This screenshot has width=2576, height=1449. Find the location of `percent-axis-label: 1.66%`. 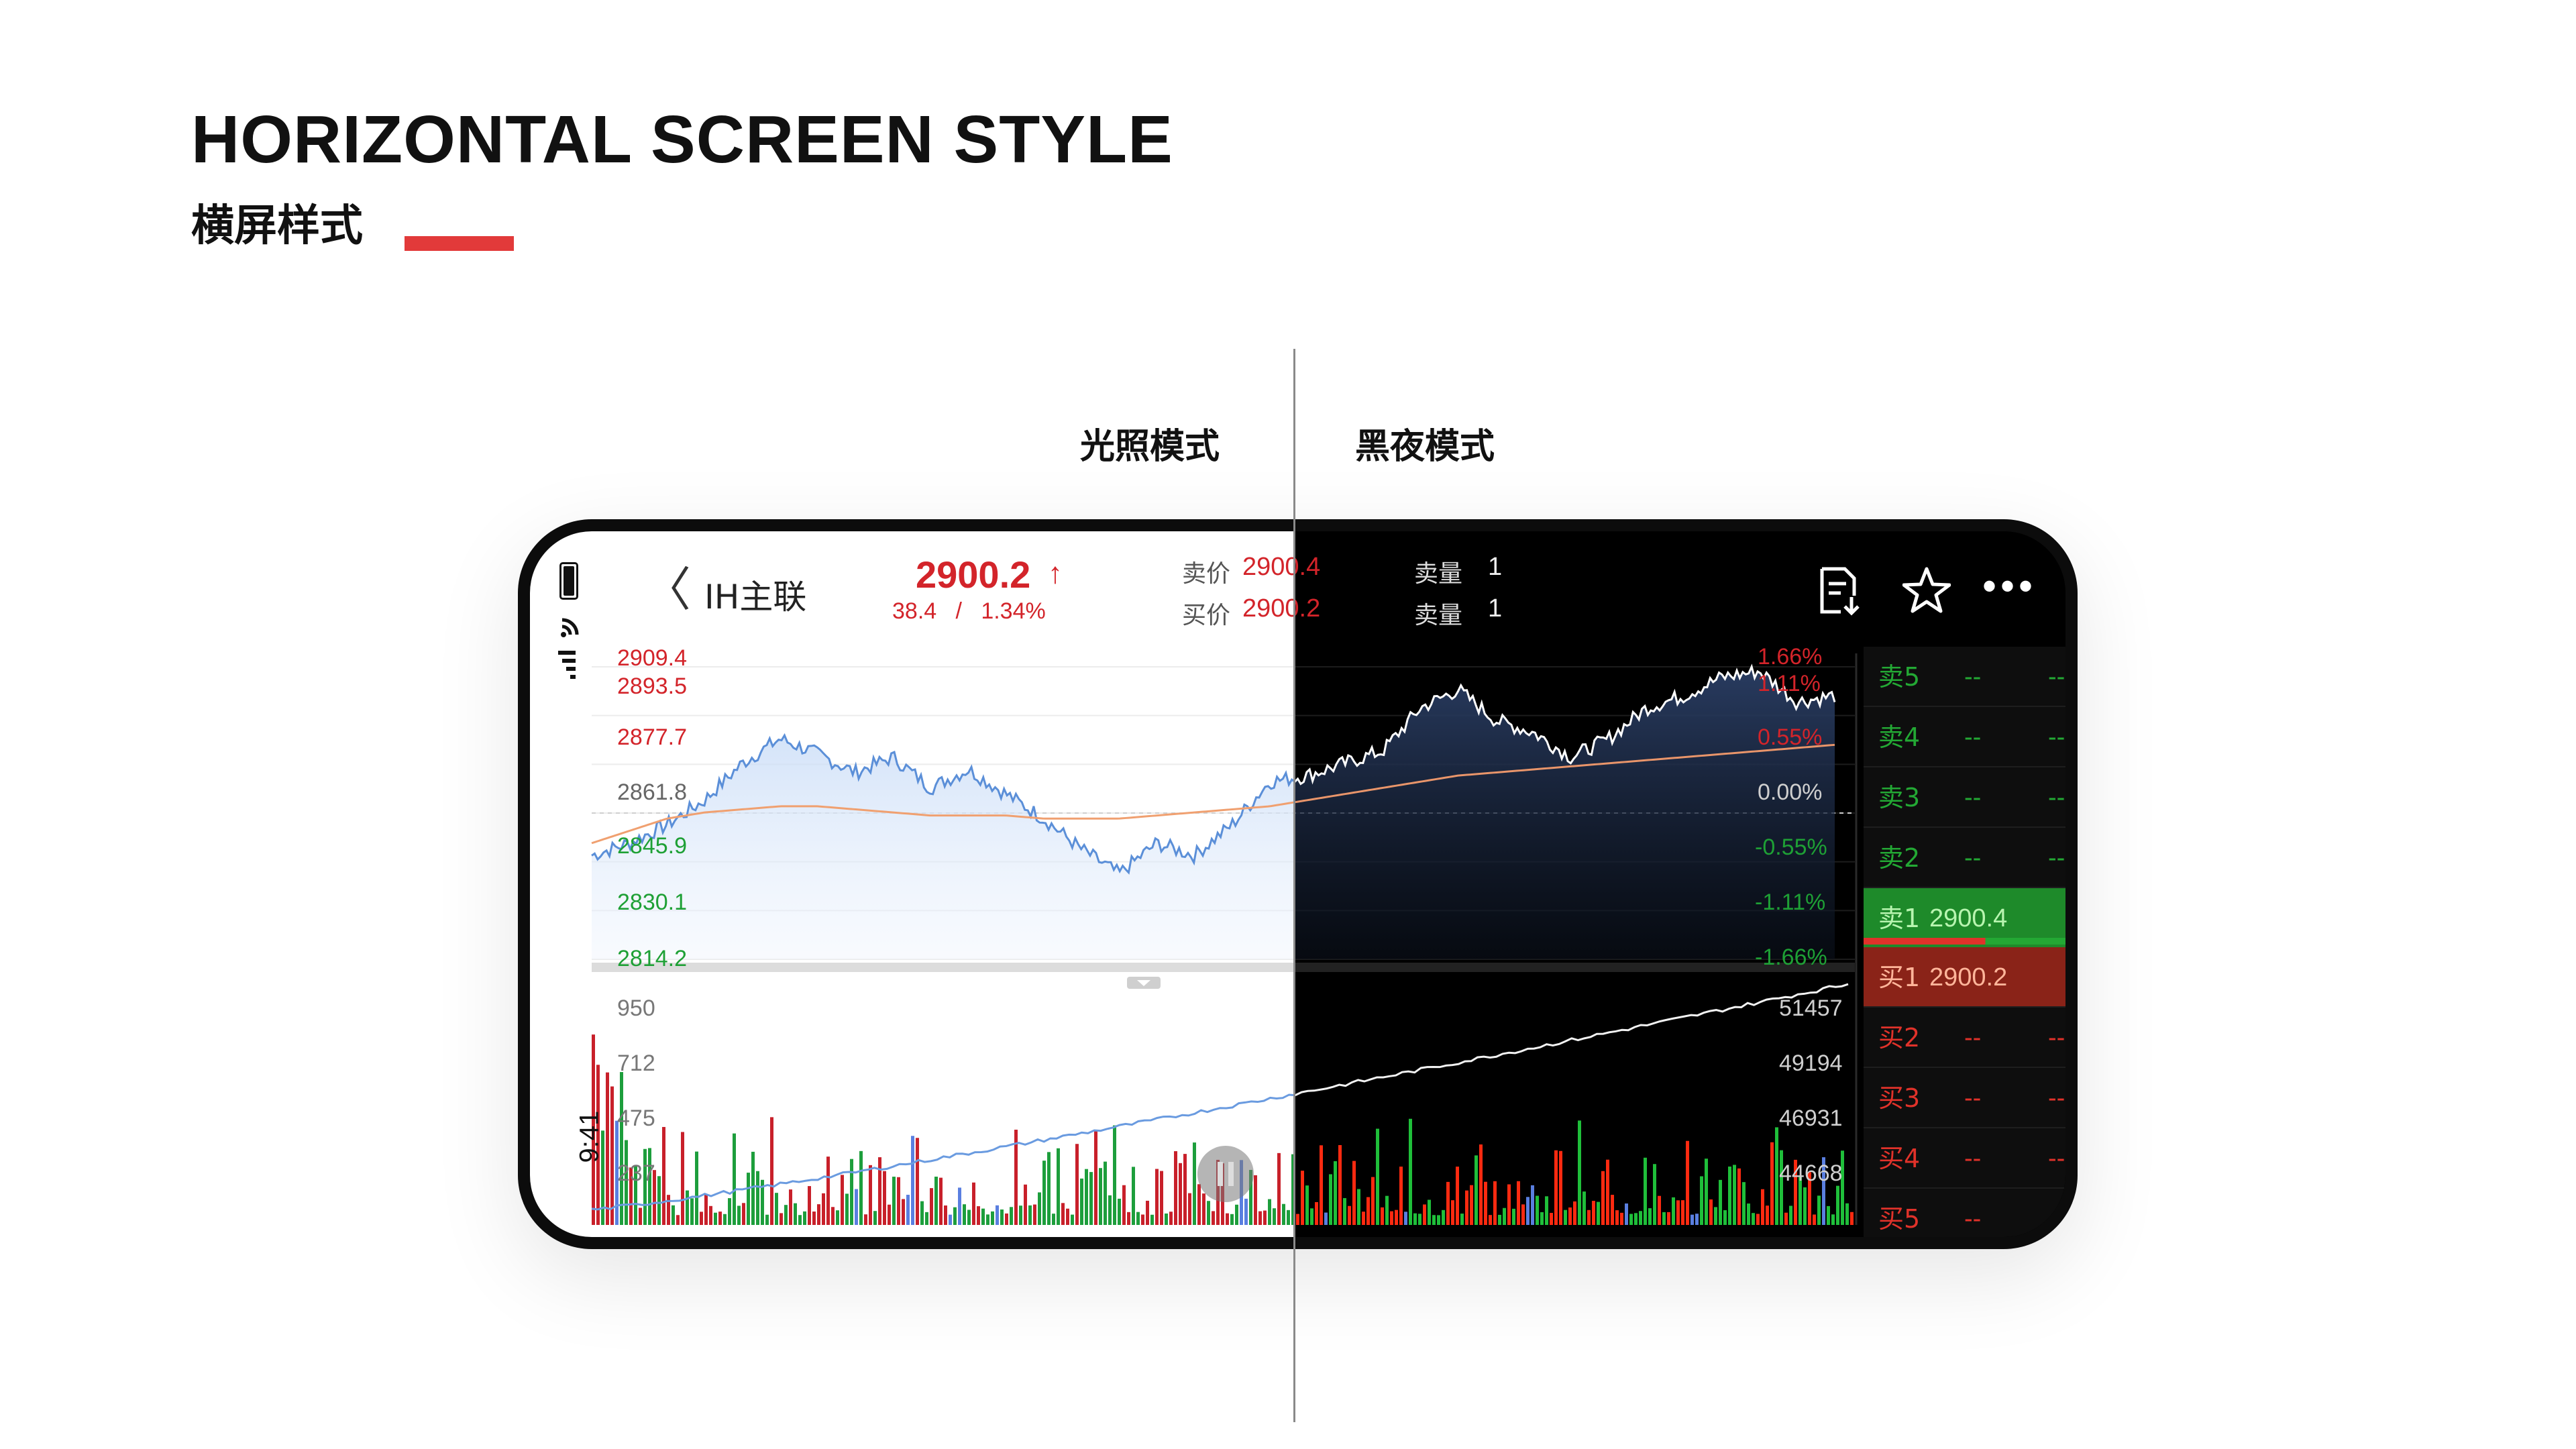

percent-axis-label: 1.66% is located at coordinates (1790, 656).